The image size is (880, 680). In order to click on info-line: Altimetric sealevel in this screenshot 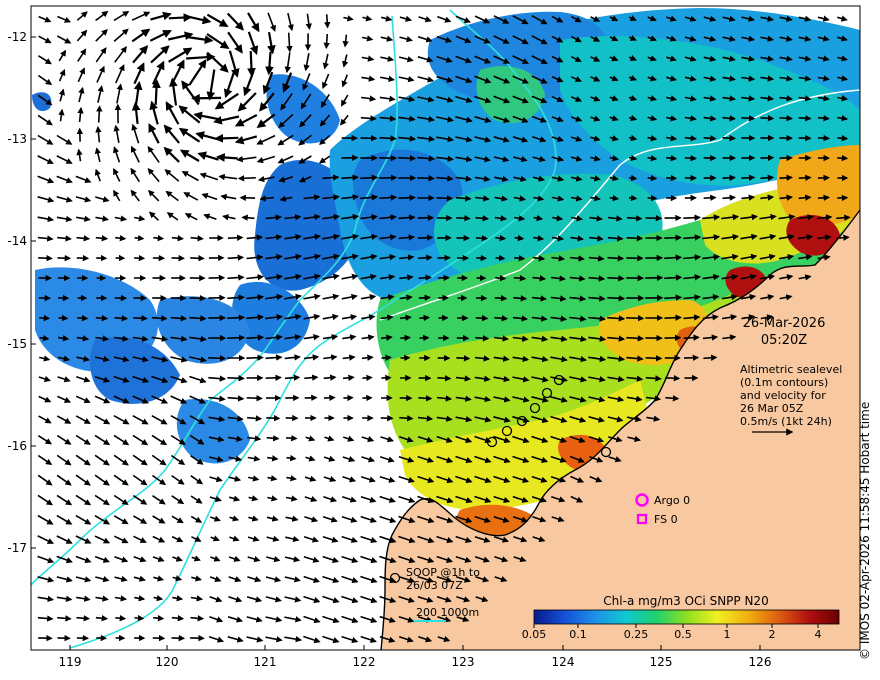, I will do `click(791, 369)`.